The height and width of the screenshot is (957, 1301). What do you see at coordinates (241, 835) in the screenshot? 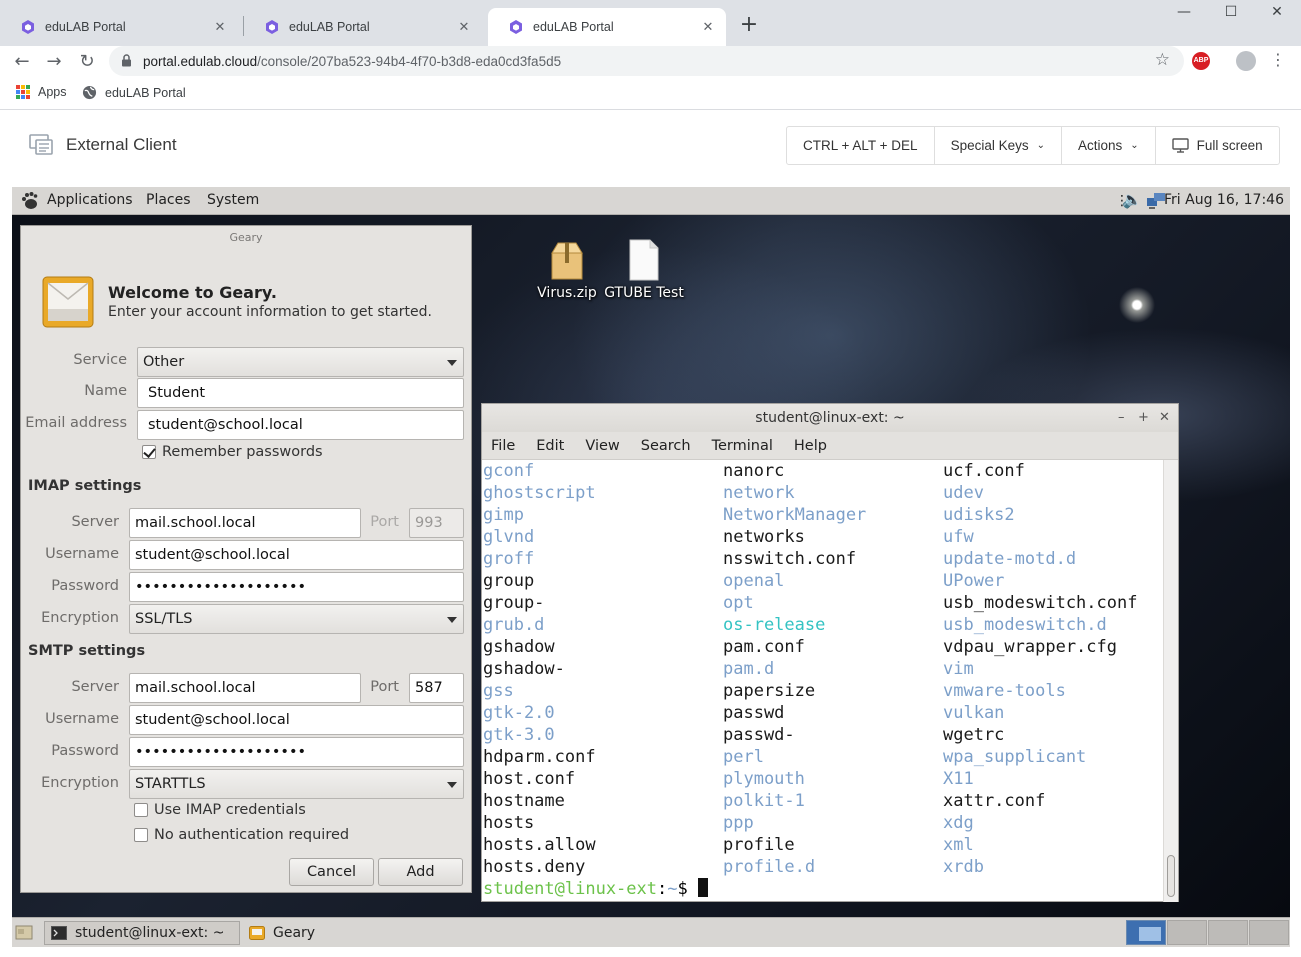
I see `no-authentication-checkbox: No authentication required` at bounding box center [241, 835].